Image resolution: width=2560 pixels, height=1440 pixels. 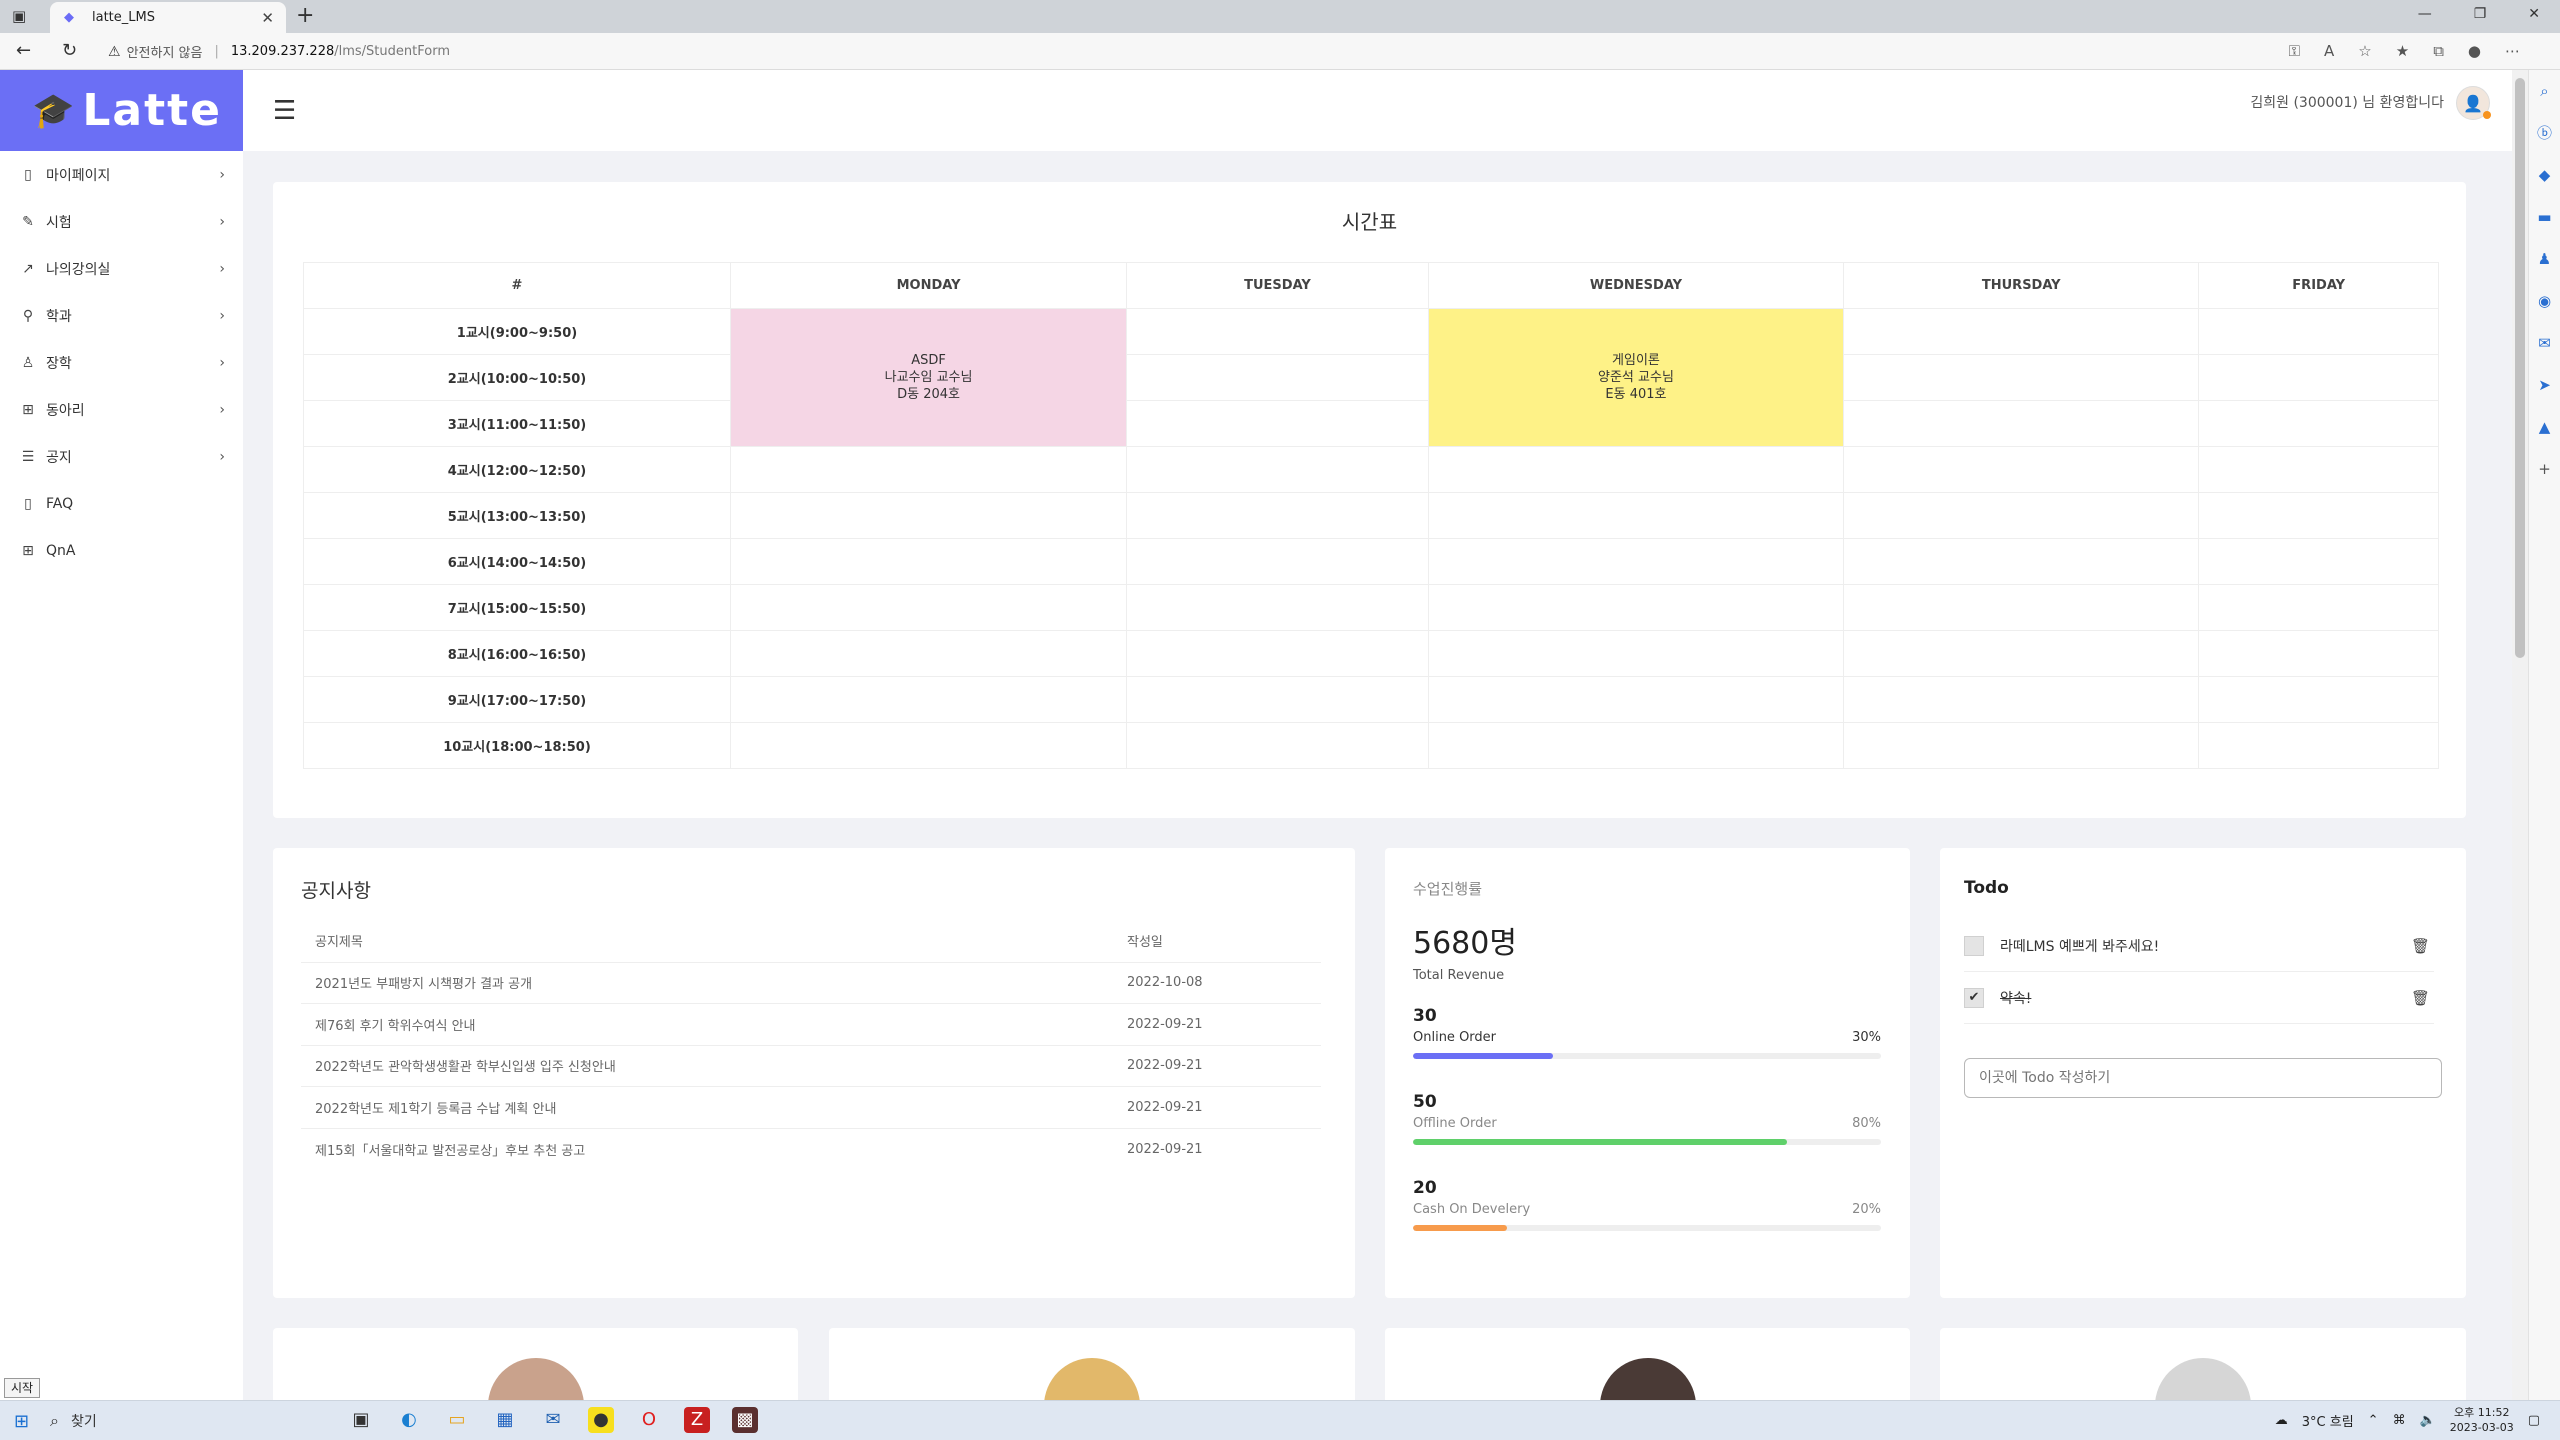 What do you see at coordinates (336, 891) in the screenshot?
I see `notice-title: 공지사항` at bounding box center [336, 891].